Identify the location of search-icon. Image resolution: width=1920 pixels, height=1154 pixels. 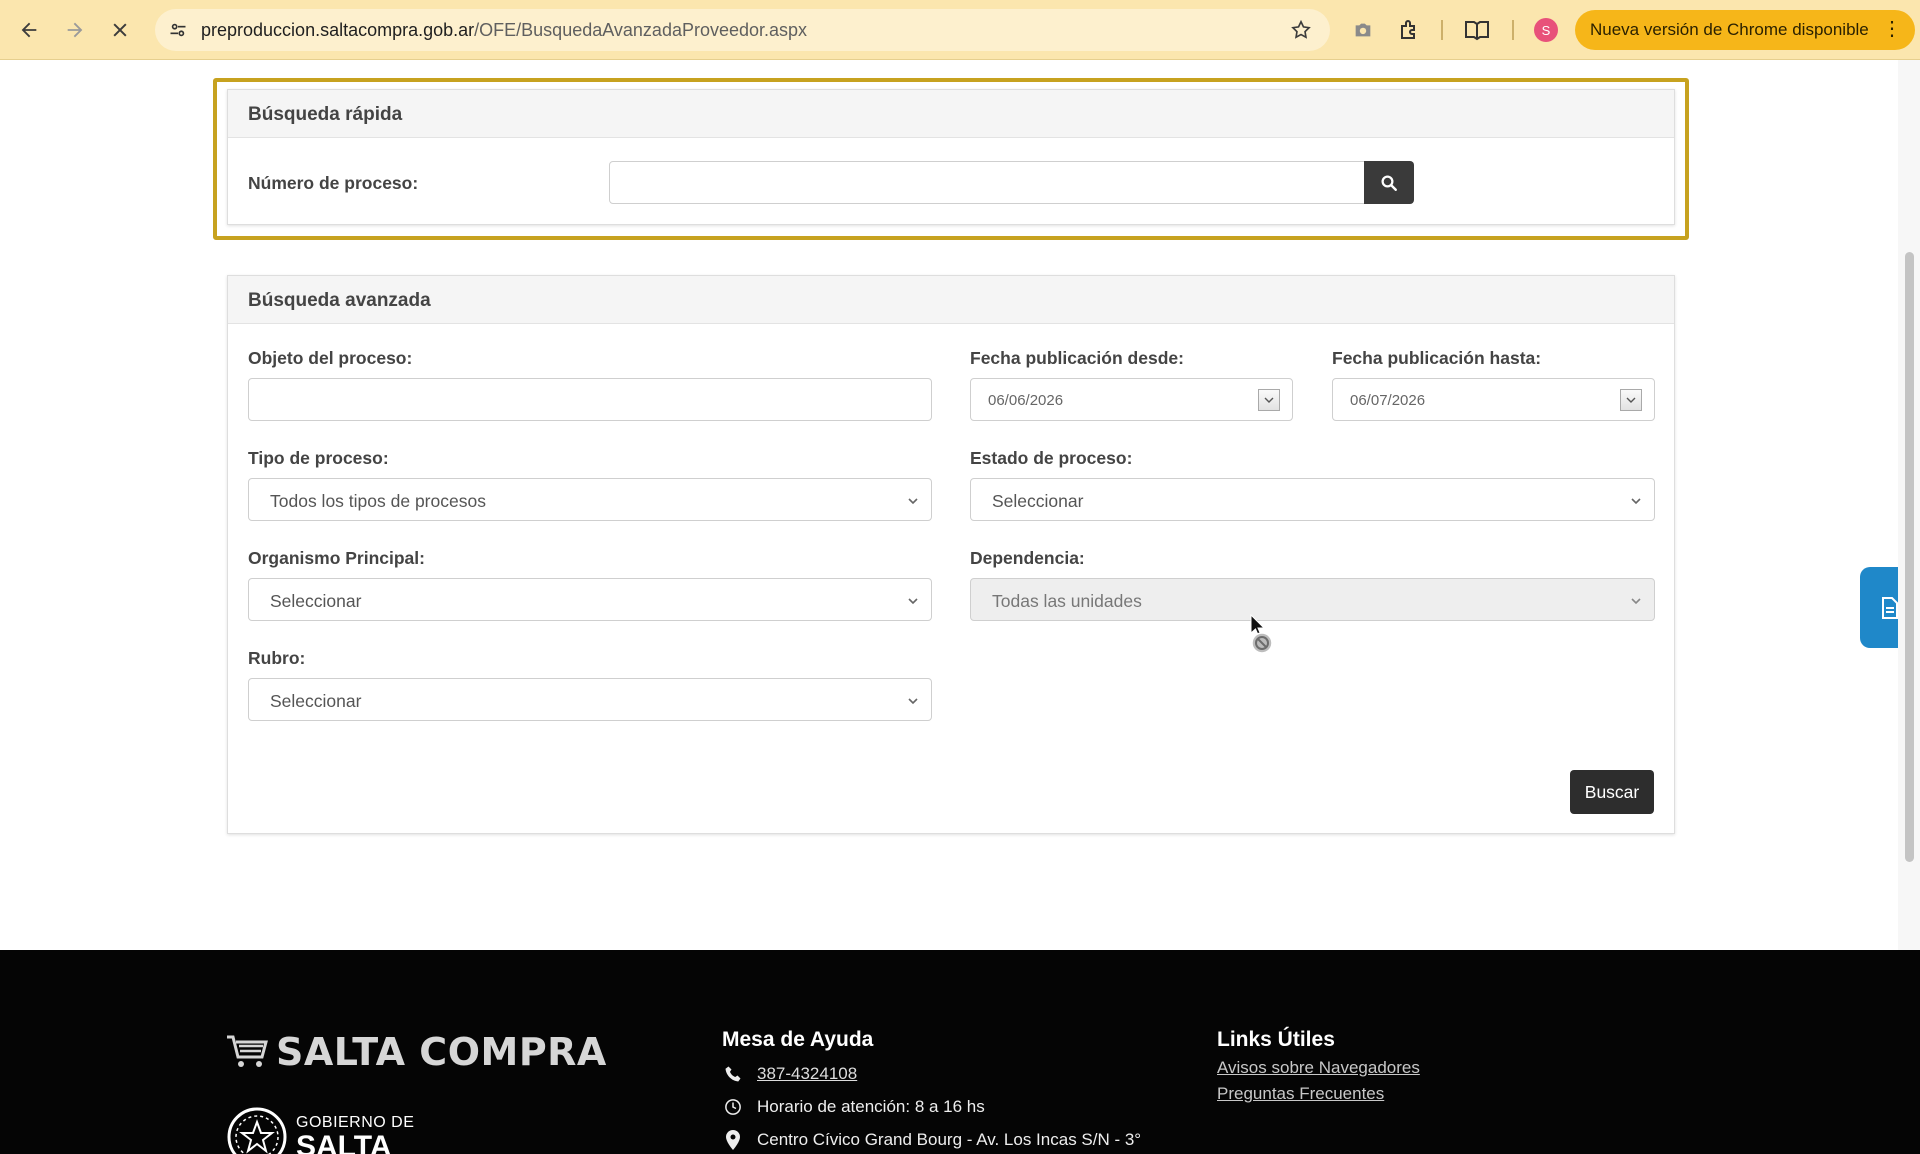
(1389, 183).